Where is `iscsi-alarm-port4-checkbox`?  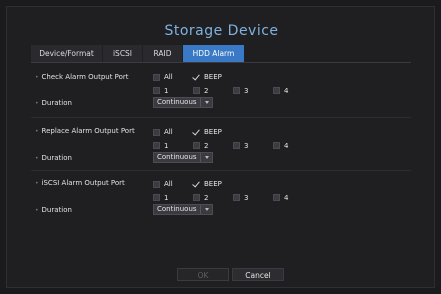 iscsi-alarm-port4-checkbox is located at coordinates (276, 197).